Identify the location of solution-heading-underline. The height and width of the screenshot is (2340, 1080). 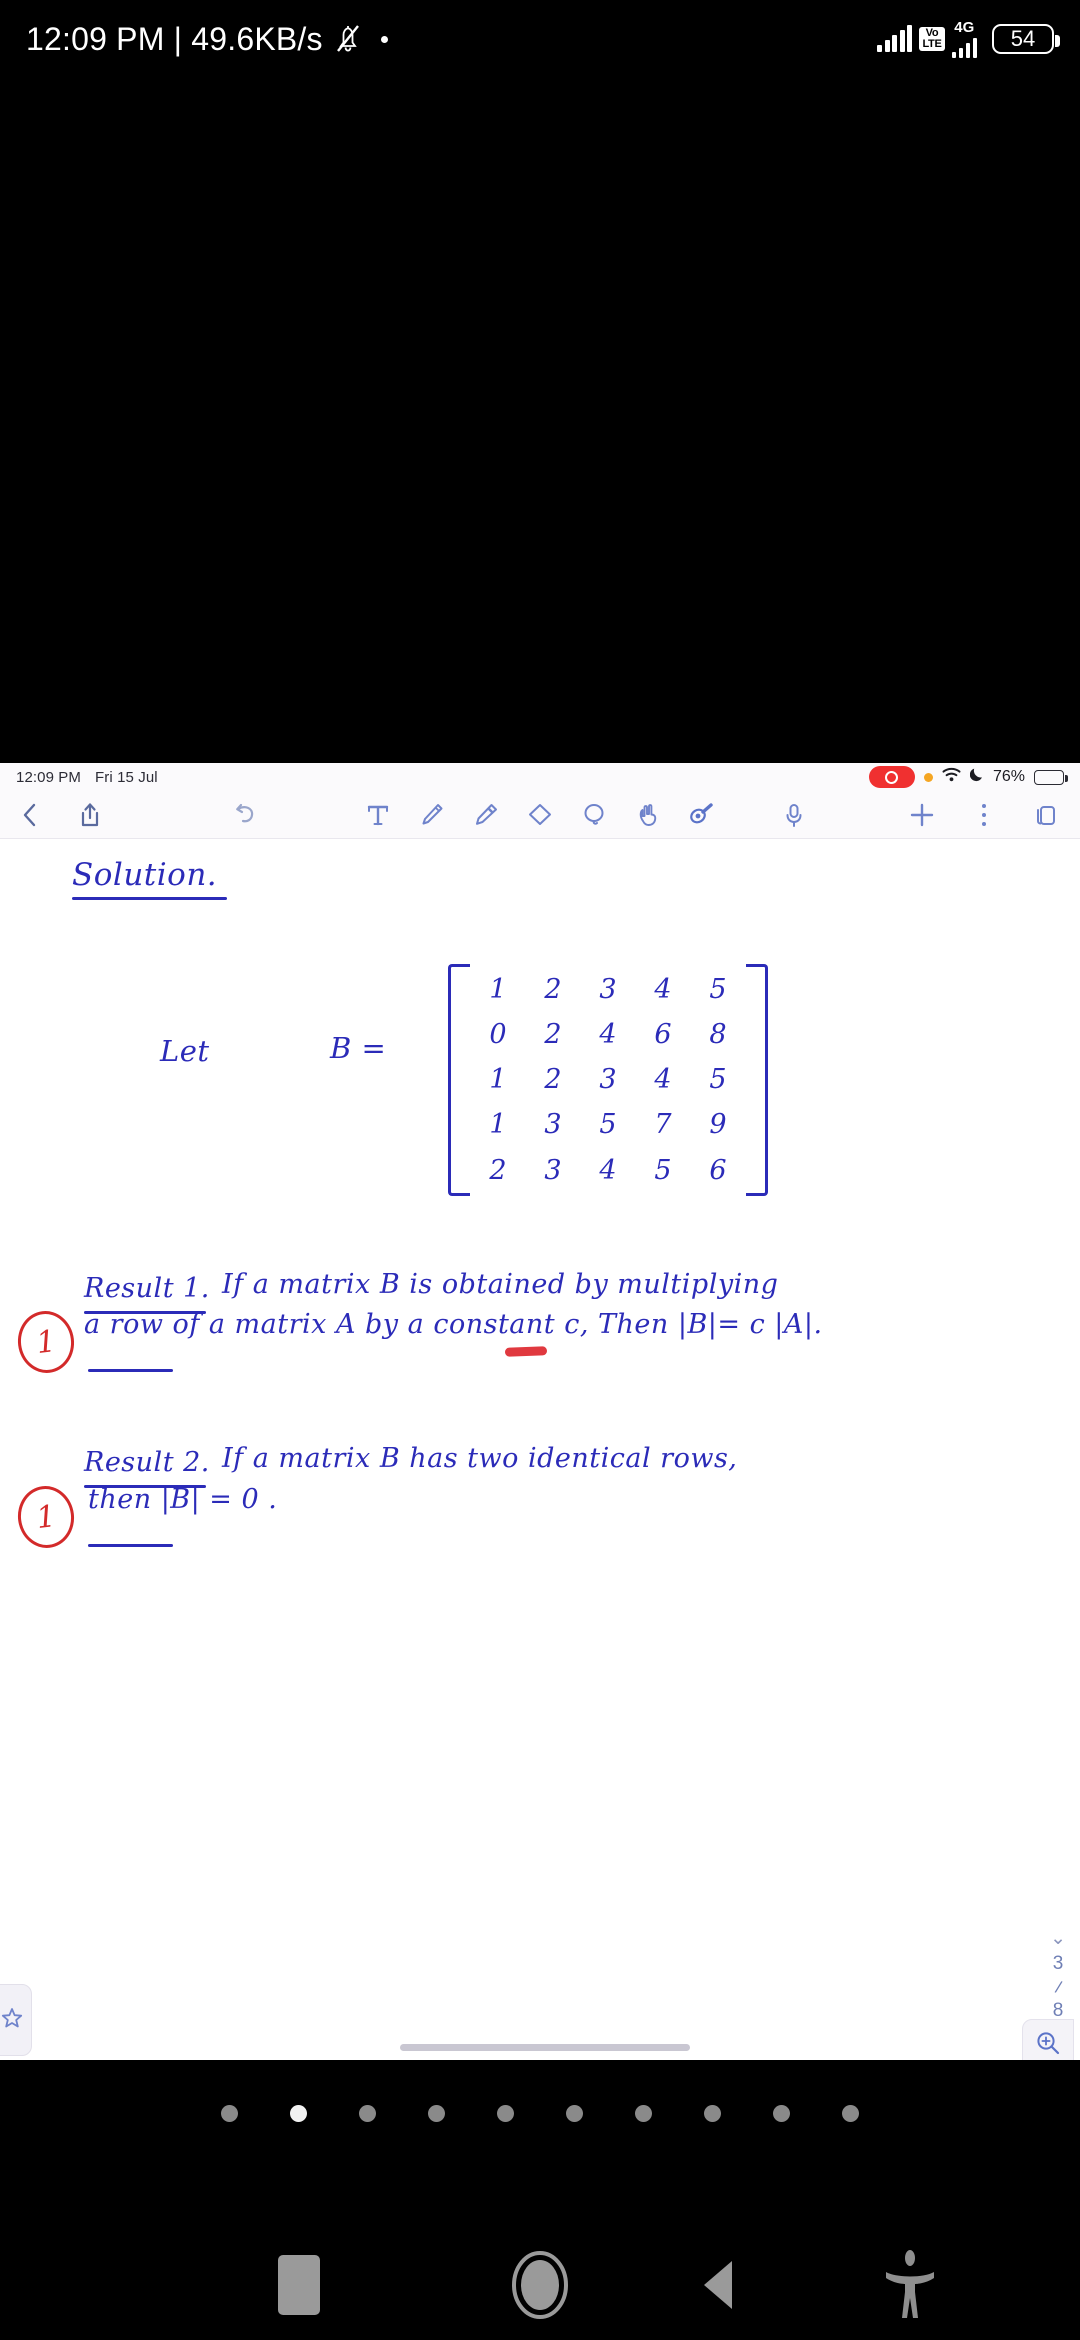
(149, 898).